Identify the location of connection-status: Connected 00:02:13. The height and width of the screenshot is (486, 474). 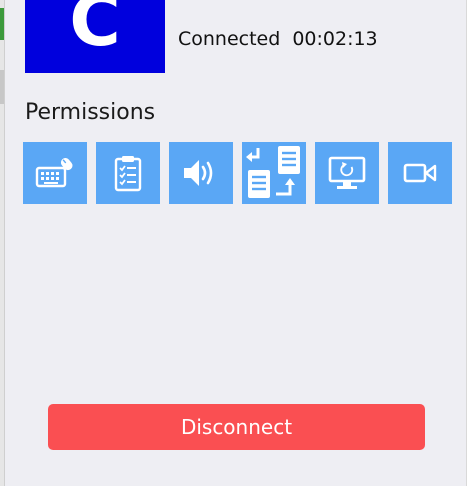
(278, 39).